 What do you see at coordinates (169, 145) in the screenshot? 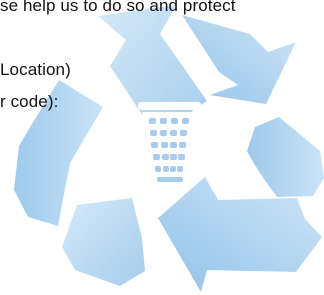
I see `wastebasket-icon` at bounding box center [169, 145].